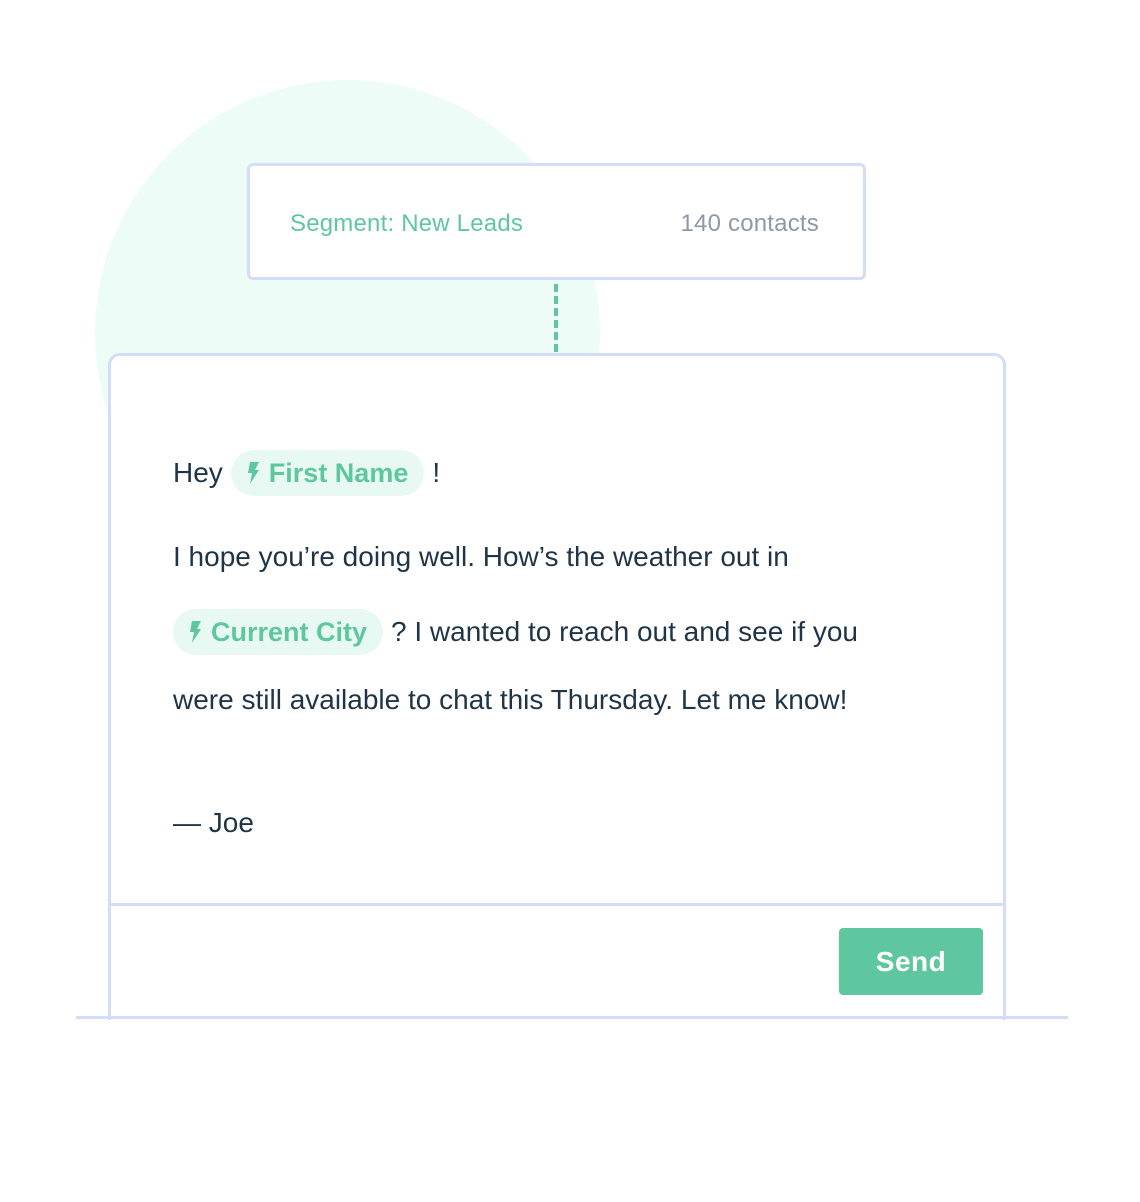 The width and height of the screenshot is (1140, 1202). What do you see at coordinates (198, 472) in the screenshot?
I see `greeting-text: Hey` at bounding box center [198, 472].